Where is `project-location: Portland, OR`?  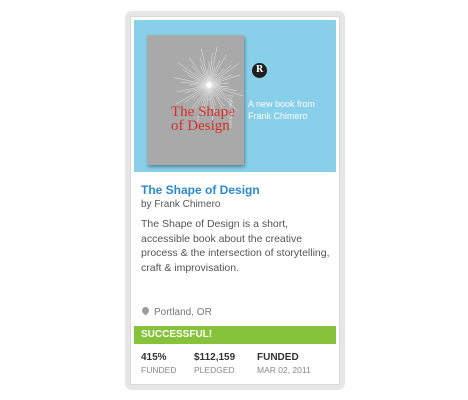
project-location: Portland, OR is located at coordinates (176, 311).